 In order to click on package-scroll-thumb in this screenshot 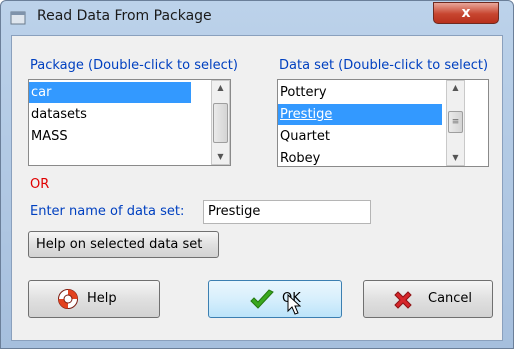, I will do `click(220, 123)`.